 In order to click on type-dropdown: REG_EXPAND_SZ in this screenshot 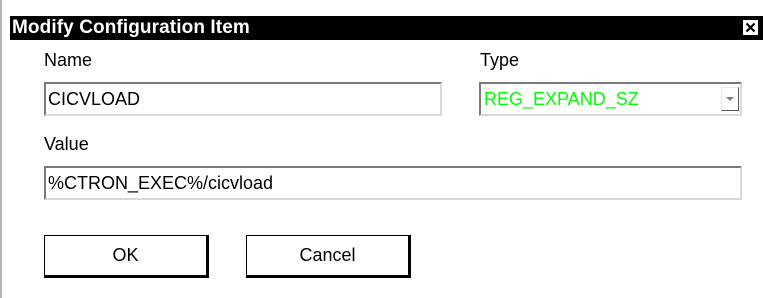, I will do `click(610, 99)`.